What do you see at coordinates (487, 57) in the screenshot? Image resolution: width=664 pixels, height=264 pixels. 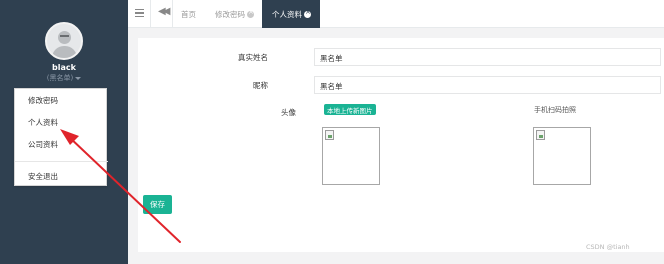 I see `real-name-input: 黑名单` at bounding box center [487, 57].